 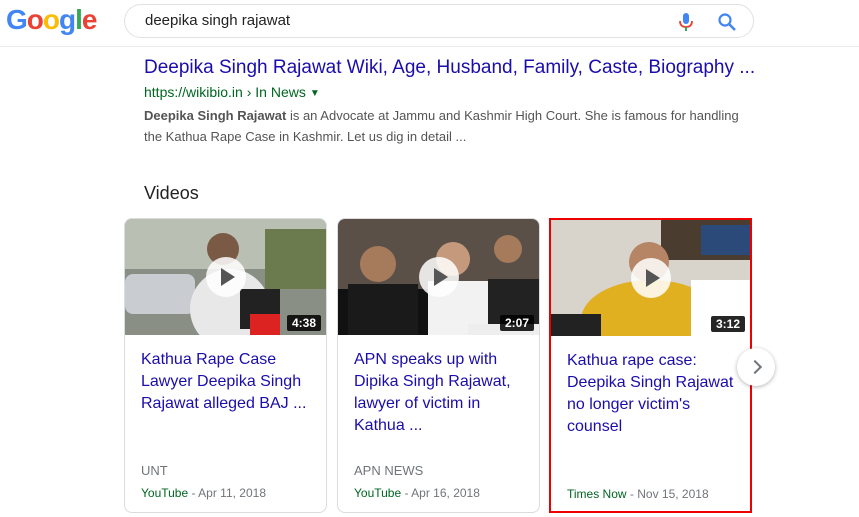 I want to click on video-duration: 3:12, so click(x=727, y=324).